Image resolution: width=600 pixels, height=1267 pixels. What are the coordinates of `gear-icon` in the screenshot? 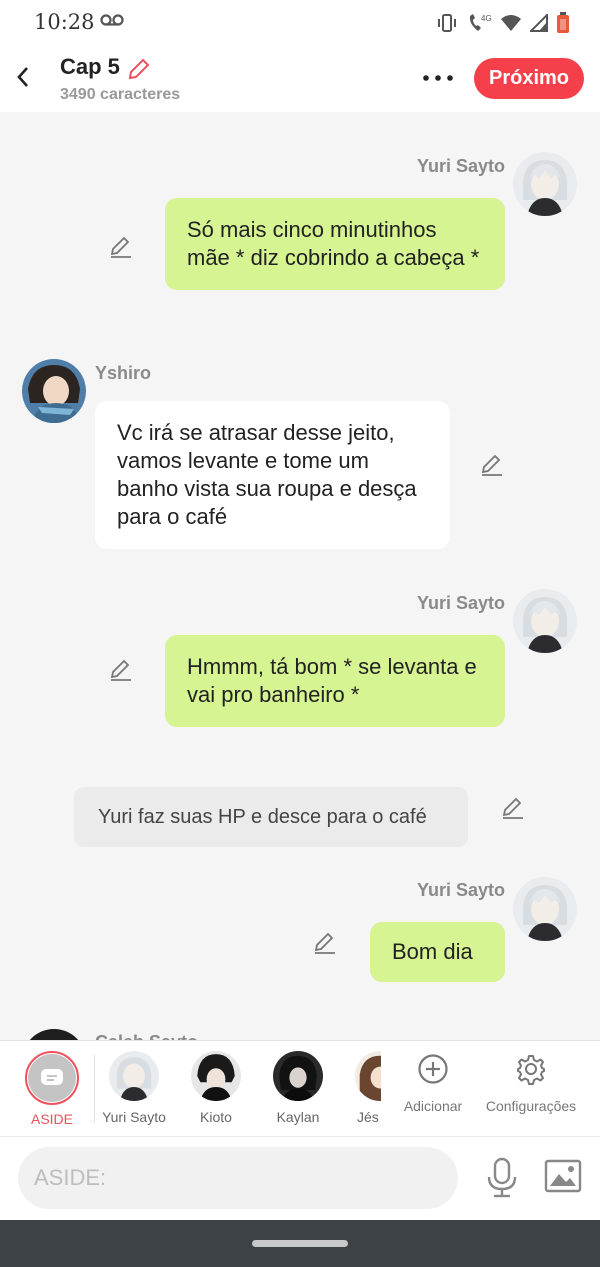 It's located at (531, 1070).